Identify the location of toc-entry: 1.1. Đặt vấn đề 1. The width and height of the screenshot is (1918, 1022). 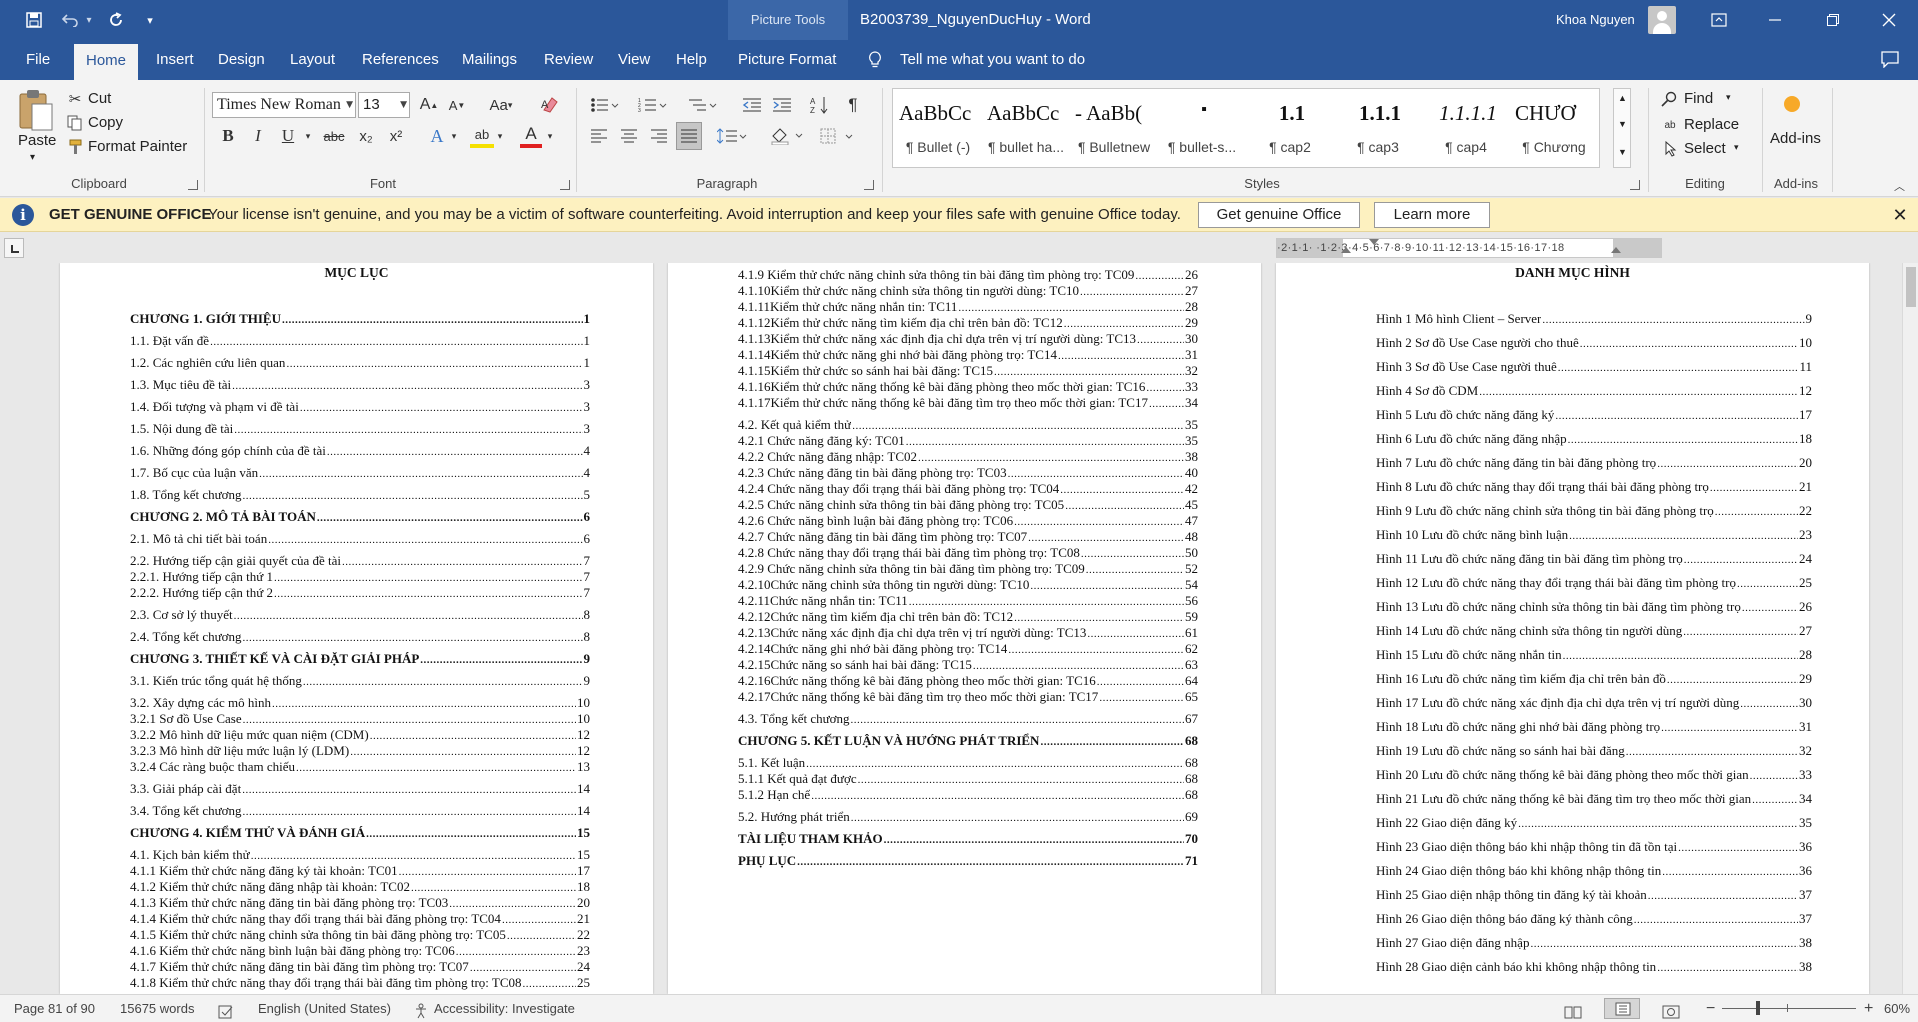
(360, 341).